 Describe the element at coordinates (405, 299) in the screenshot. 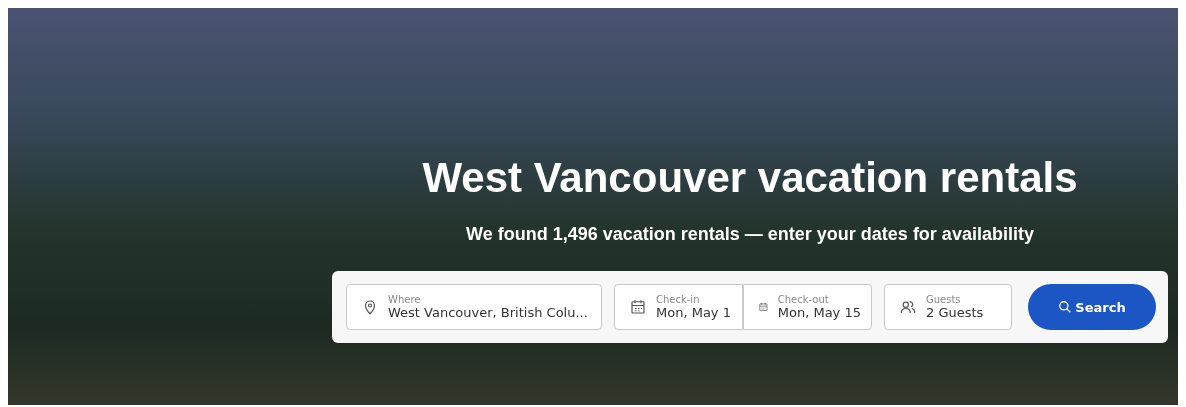

I see `field-label: Where` at that location.